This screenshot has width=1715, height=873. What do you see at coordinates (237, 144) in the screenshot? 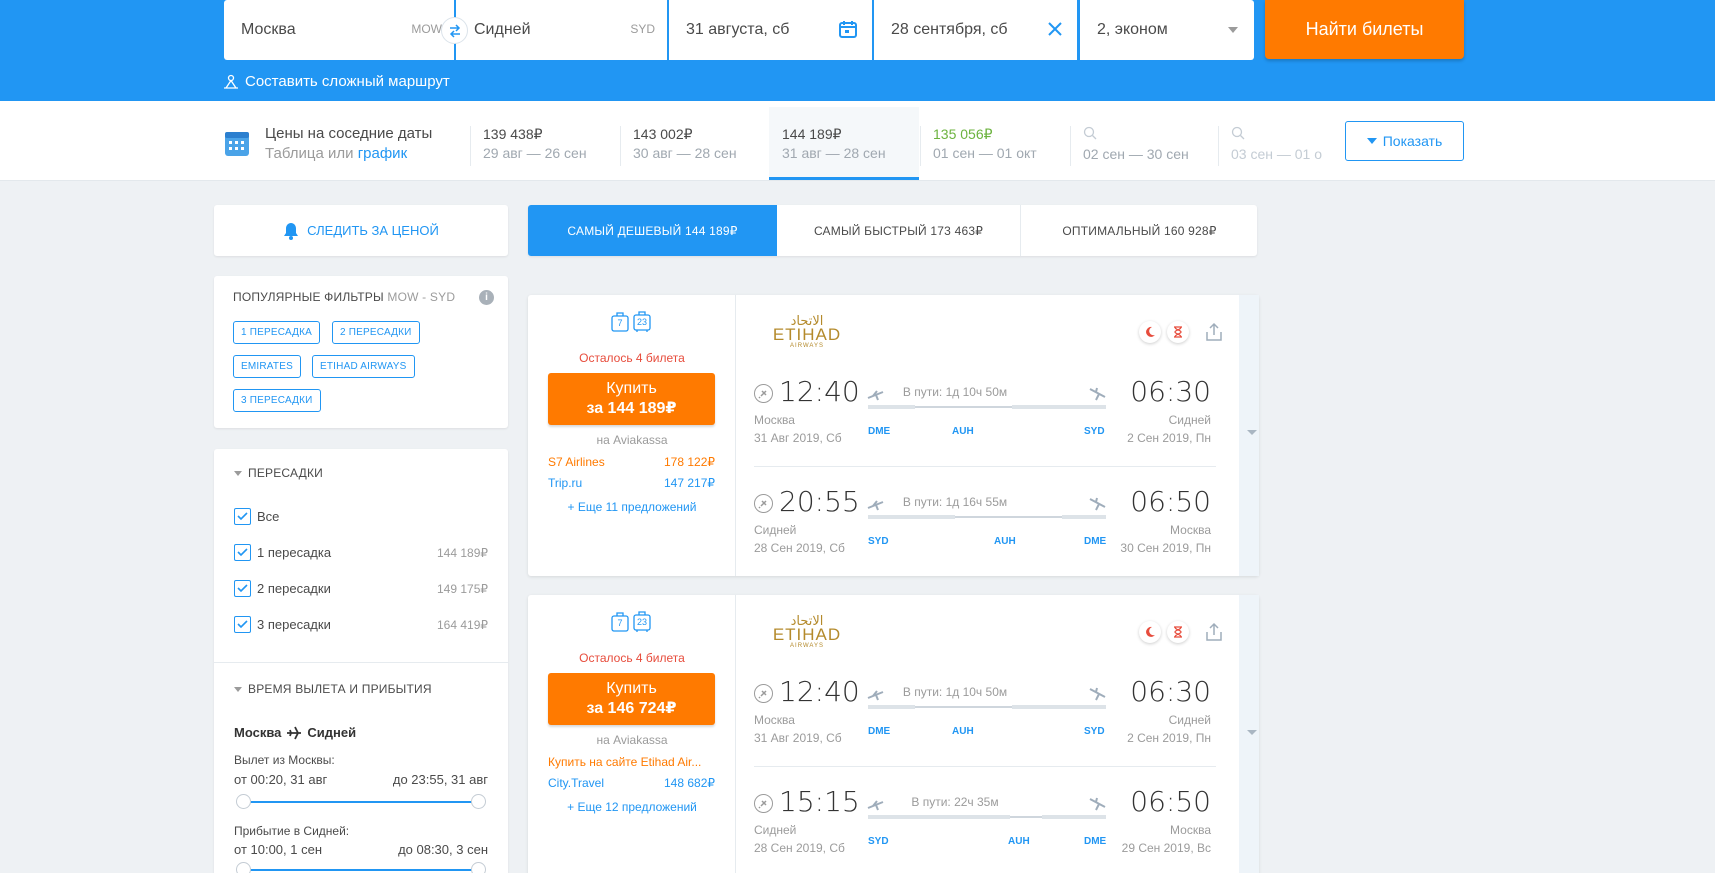
I see `calendar-grid-icon` at bounding box center [237, 144].